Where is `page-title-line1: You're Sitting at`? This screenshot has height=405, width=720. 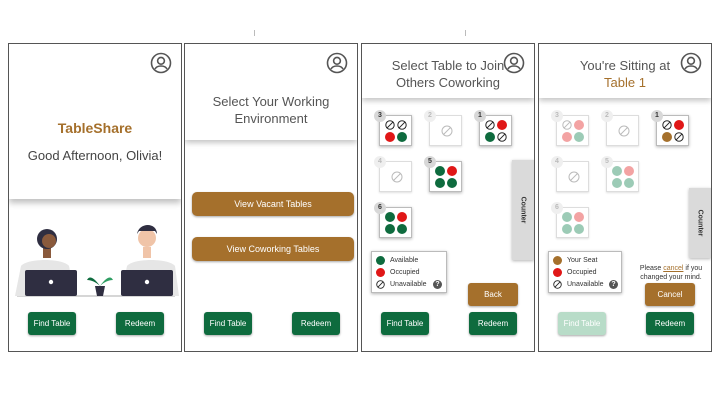
page-title-line1: You're Sitting at is located at coordinates (625, 65).